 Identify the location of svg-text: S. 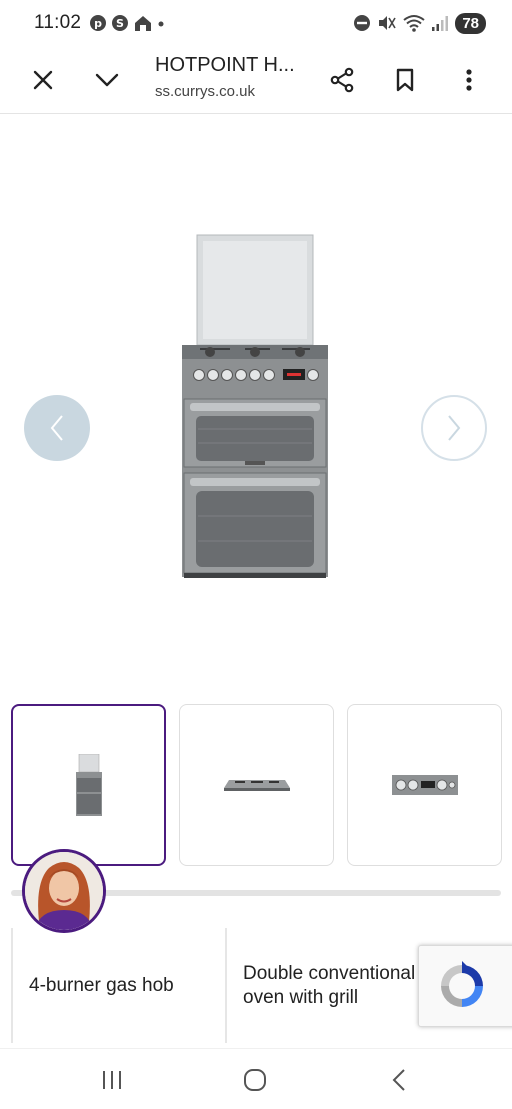
(120, 23).